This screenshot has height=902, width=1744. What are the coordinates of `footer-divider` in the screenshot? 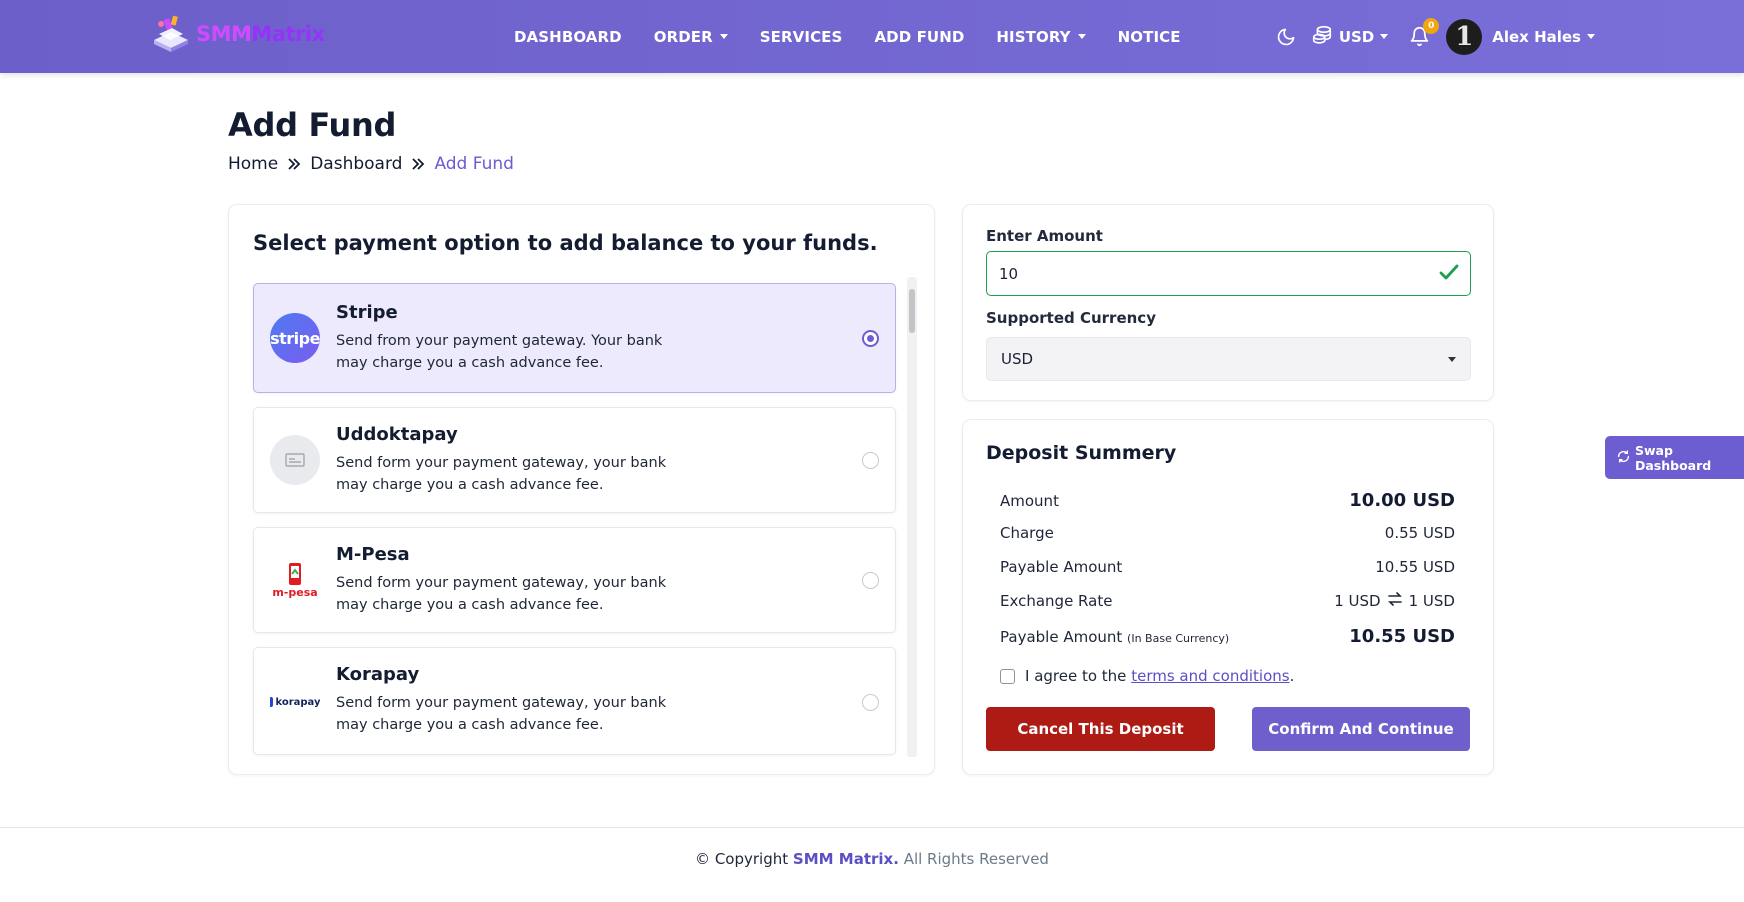 It's located at (872, 827).